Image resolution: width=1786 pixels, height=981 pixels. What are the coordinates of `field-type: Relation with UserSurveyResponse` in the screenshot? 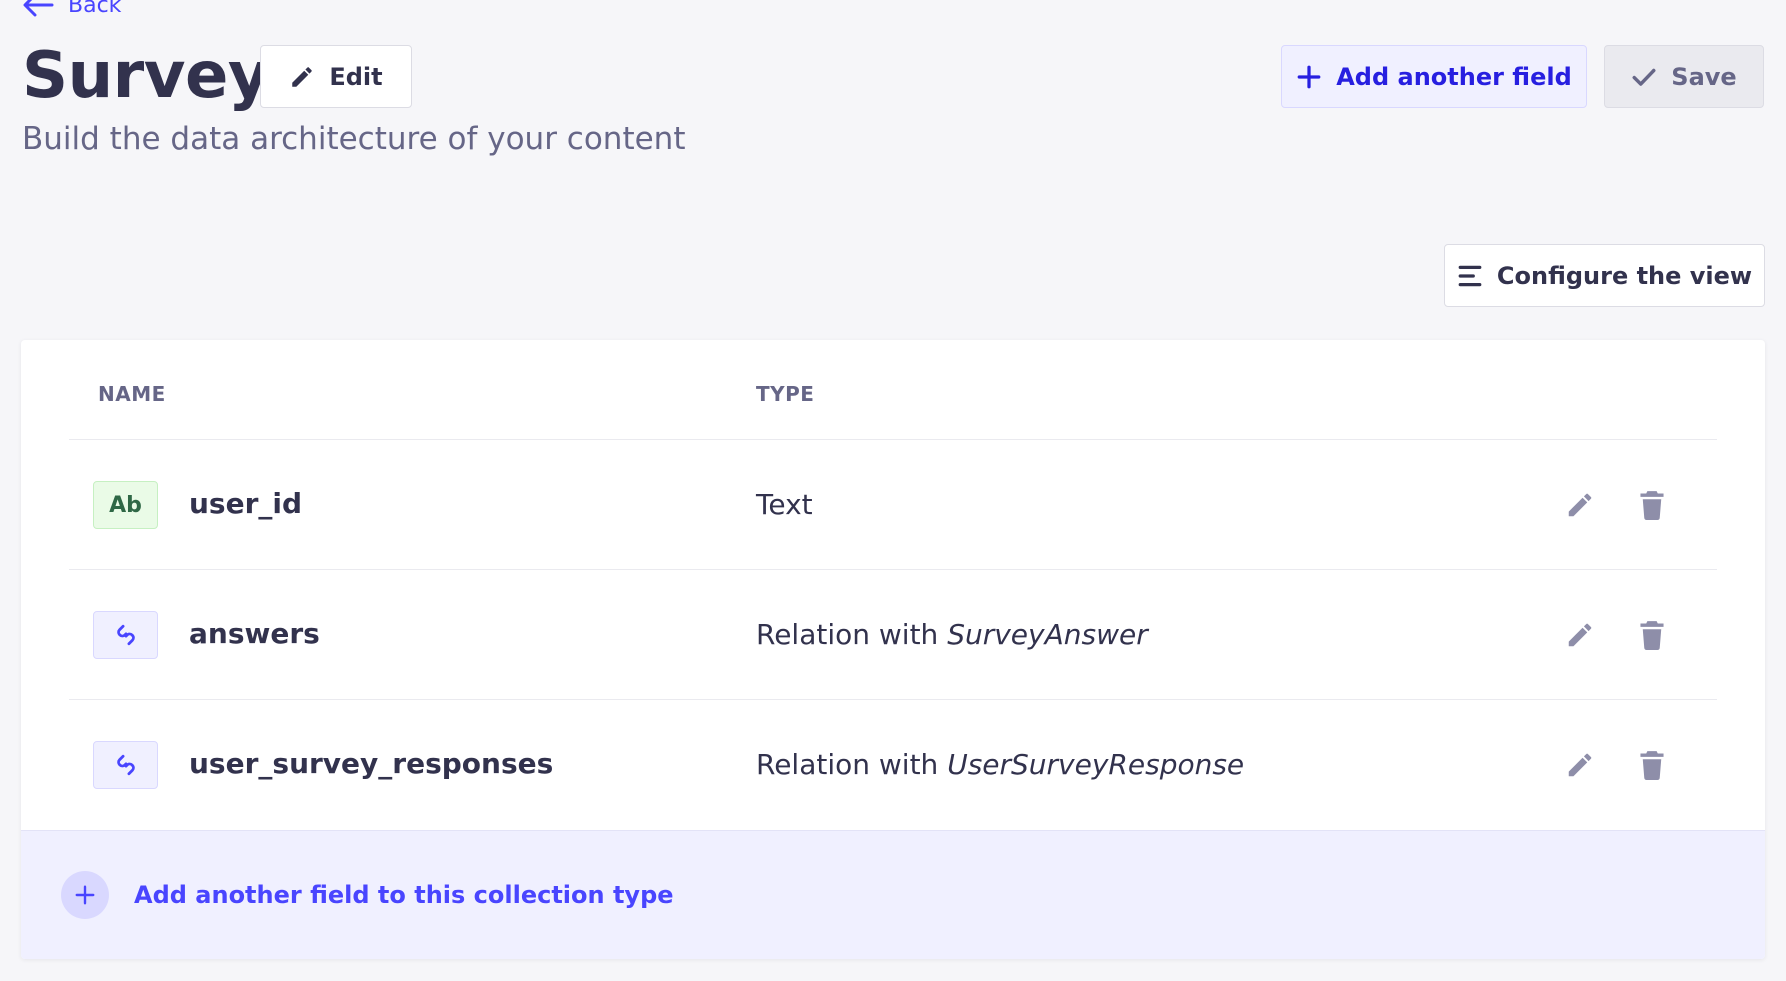 It's located at (1000, 764).